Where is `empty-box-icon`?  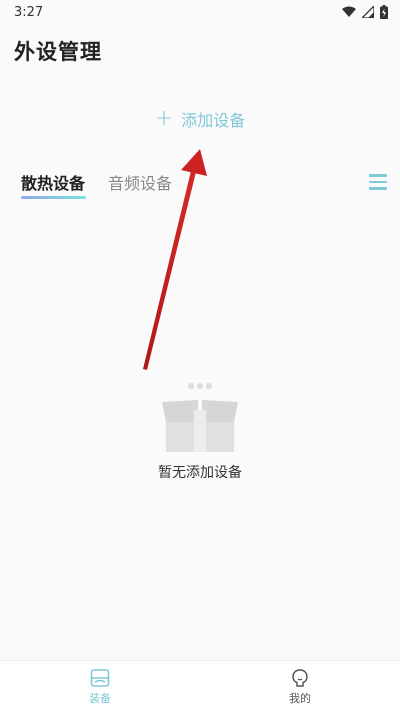 empty-box-icon is located at coordinates (200, 417).